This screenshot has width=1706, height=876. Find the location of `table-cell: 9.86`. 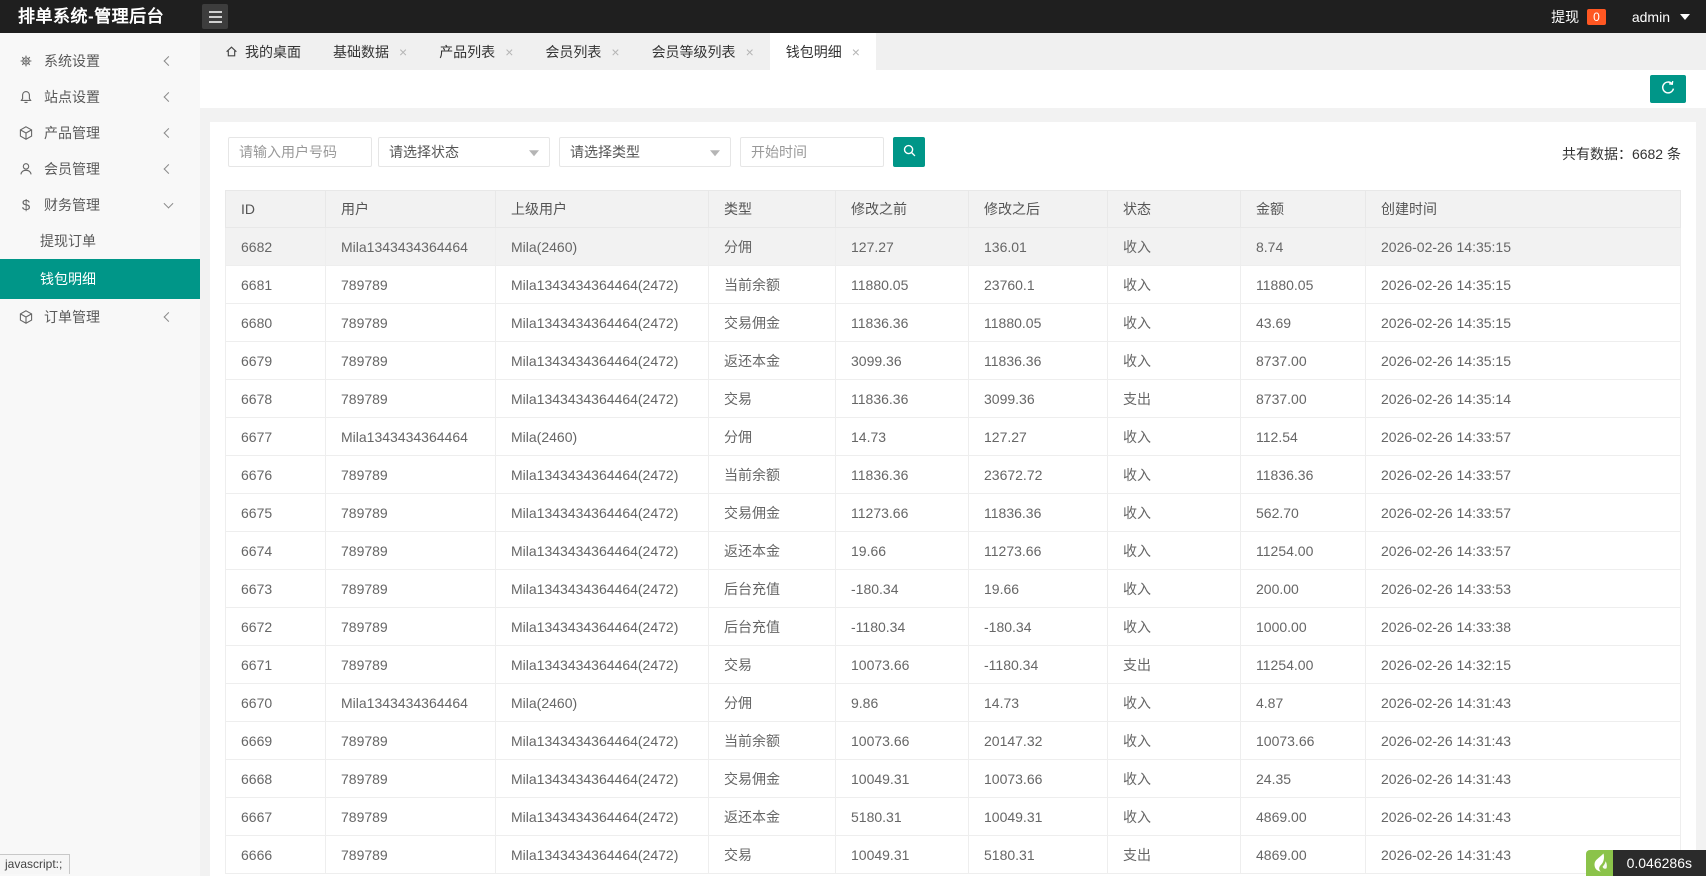

table-cell: 9.86 is located at coordinates (902, 702).